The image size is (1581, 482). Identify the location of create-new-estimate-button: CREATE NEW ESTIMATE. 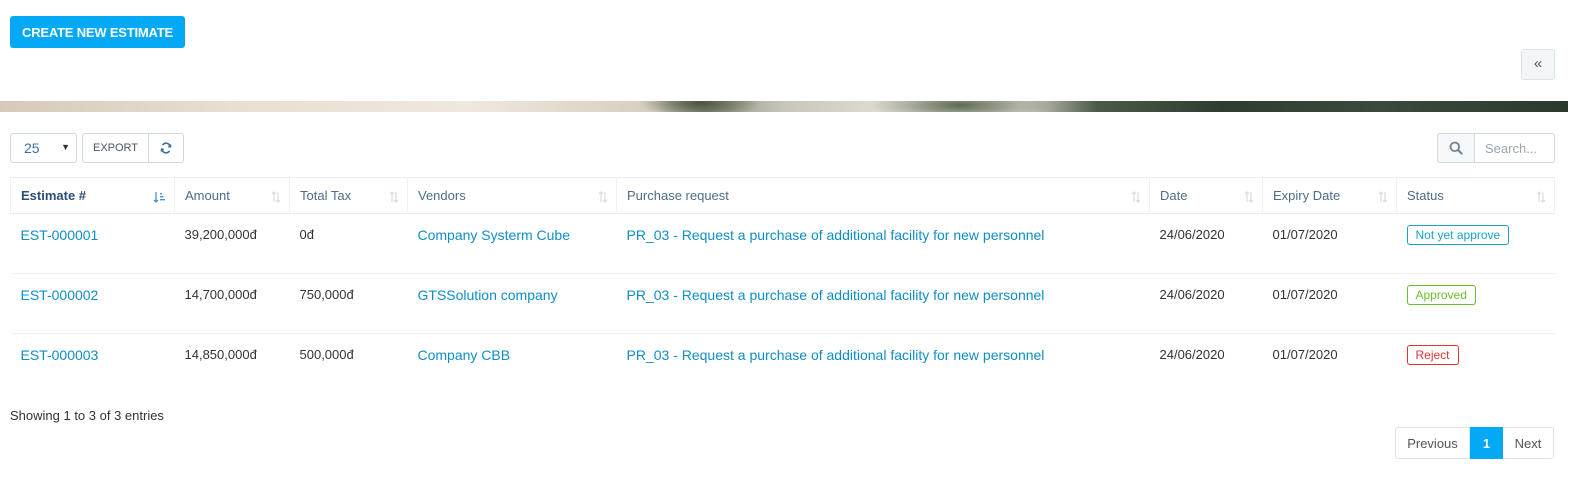
(97, 32).